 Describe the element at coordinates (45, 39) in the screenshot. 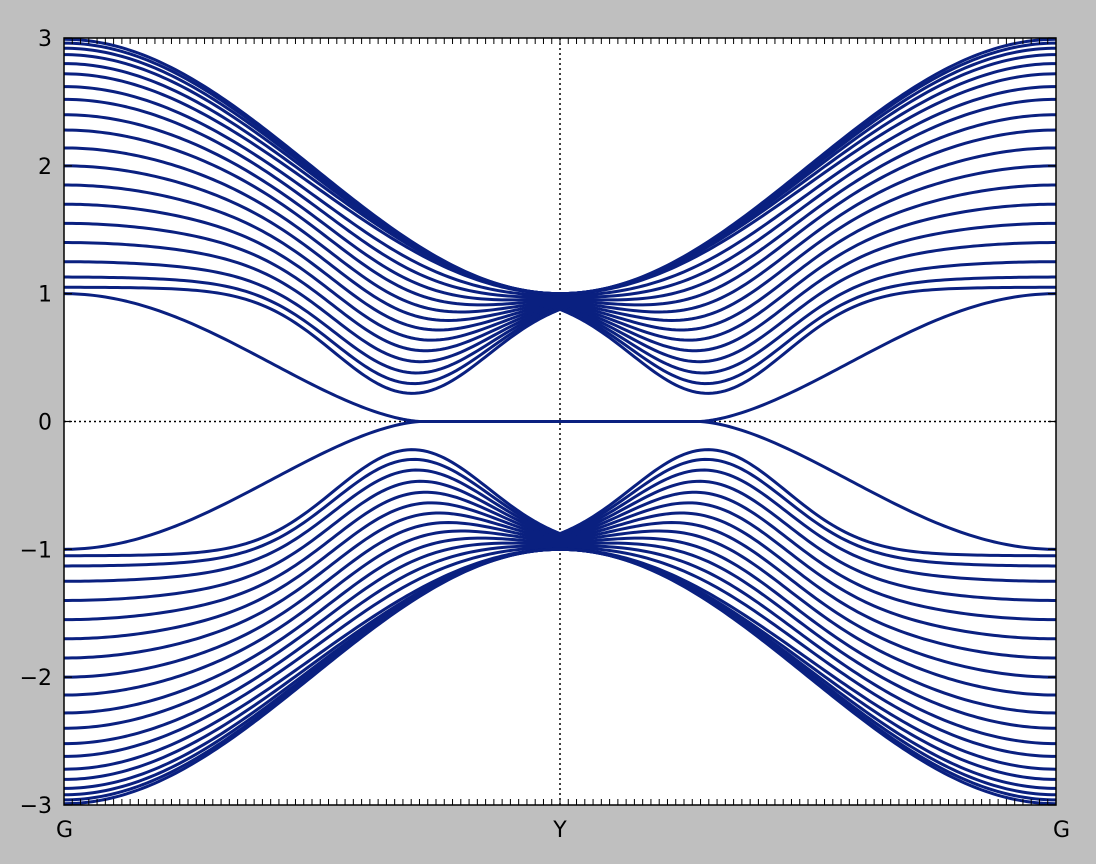

I see `y-tick-label-6: 3` at that location.